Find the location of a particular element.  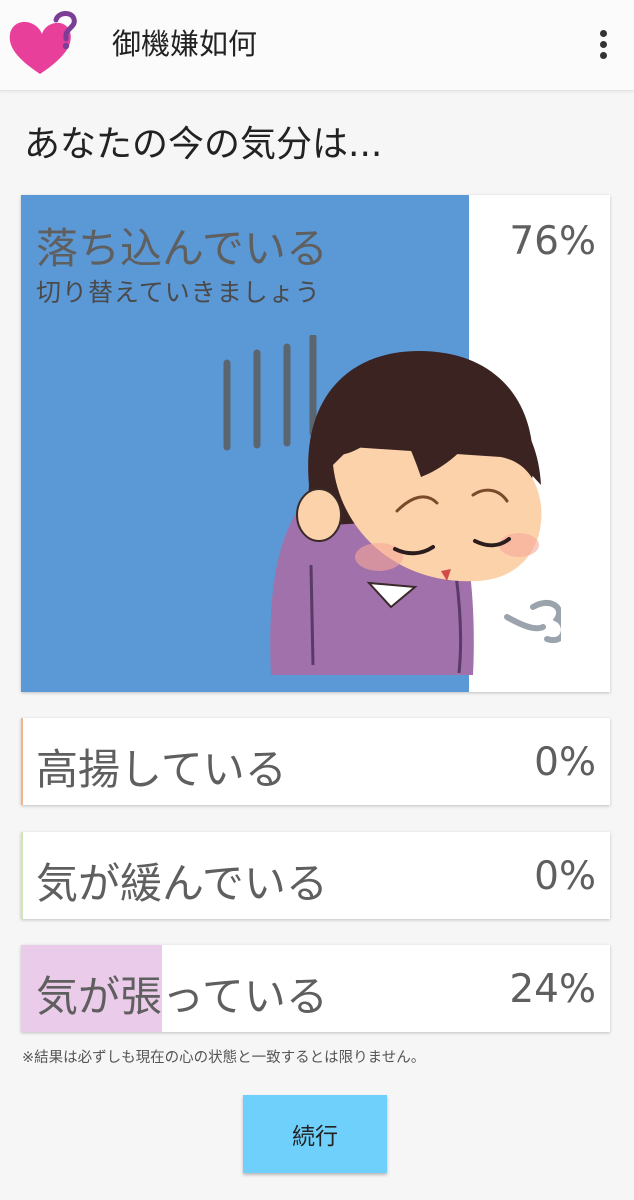

more-options-button is located at coordinates (604, 45).